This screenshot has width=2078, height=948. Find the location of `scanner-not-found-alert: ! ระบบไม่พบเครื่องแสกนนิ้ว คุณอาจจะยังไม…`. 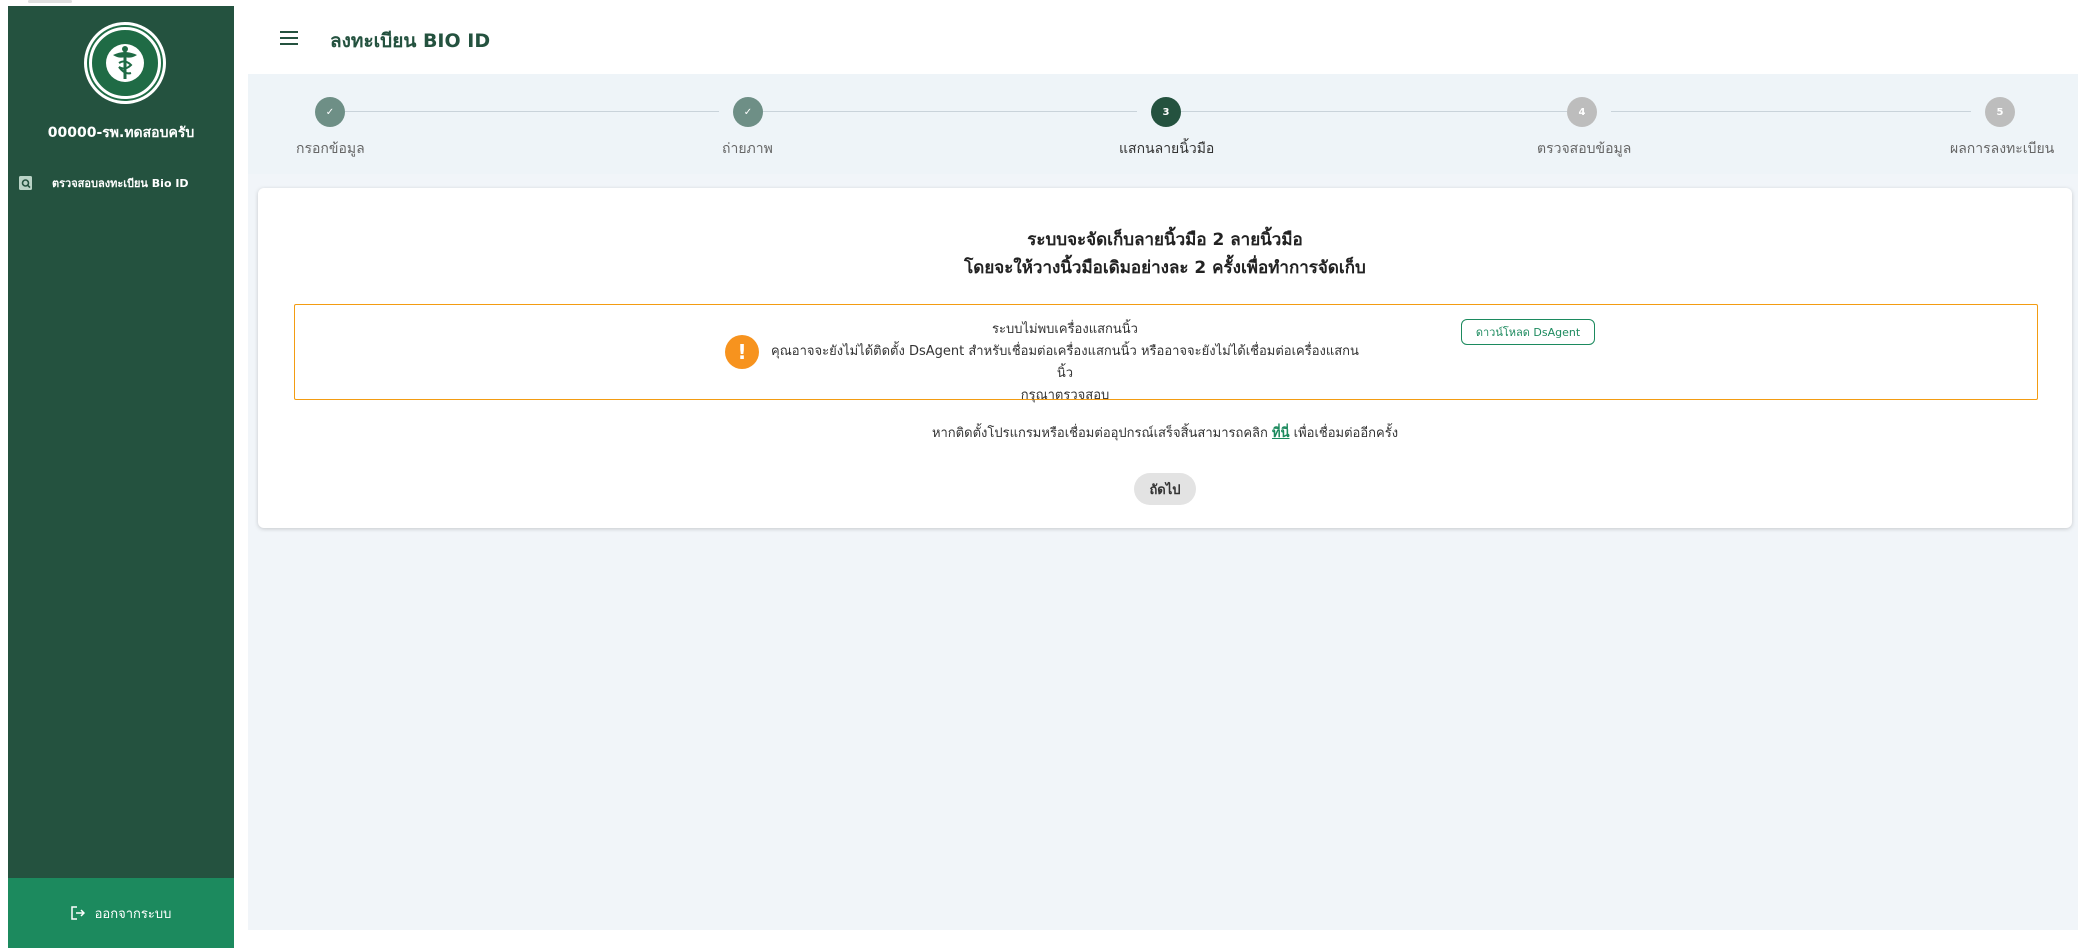

scanner-not-found-alert: ! ระบบไม่พบเครื่องแสกนนิ้ว คุณอาจจะยังไม… is located at coordinates (1166, 353).